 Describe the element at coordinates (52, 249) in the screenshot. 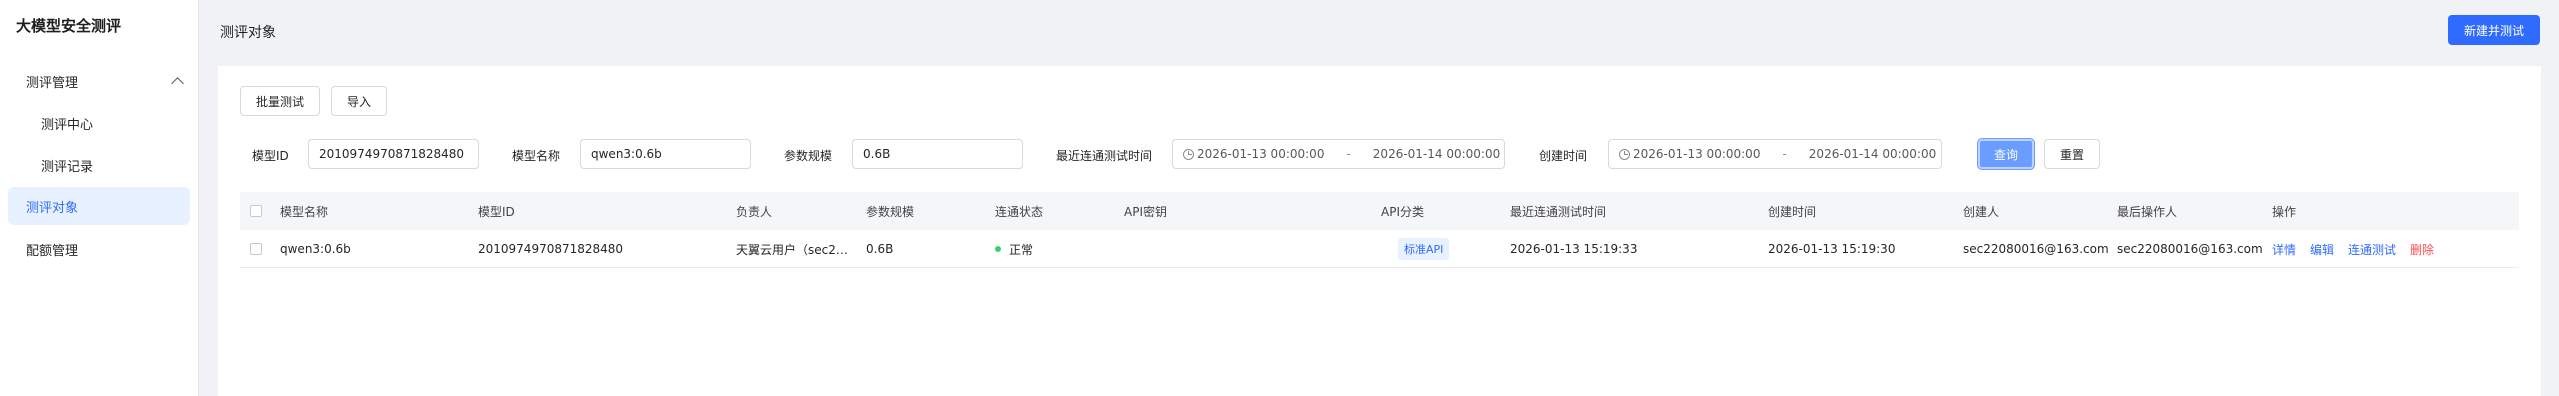

I see `sidebar-item-quota-management: 配额管理` at that location.